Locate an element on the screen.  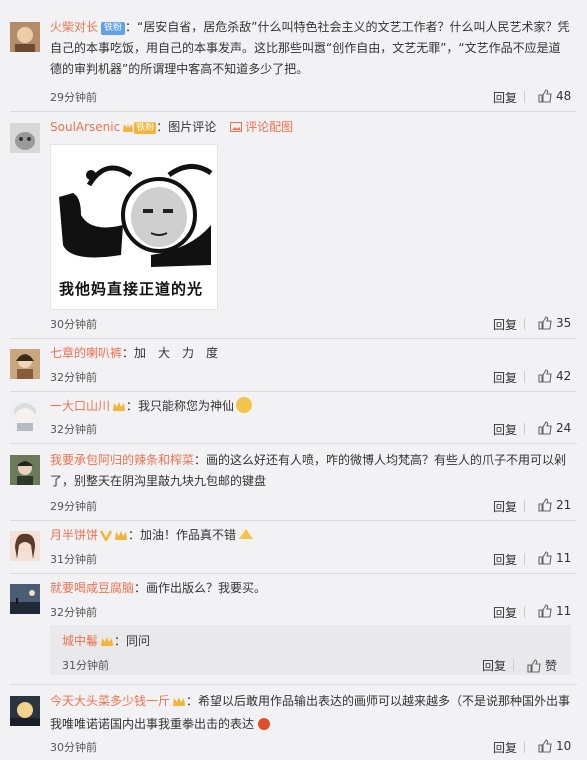
view-image-link: 评论配图 is located at coordinates (261, 127).